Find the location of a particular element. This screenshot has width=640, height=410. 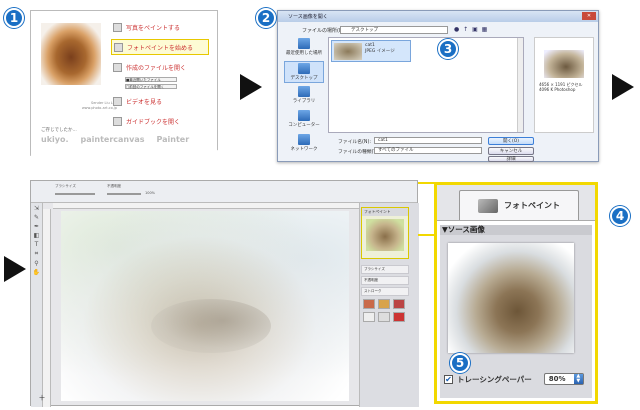

photopaint-panel-zoom: フォトペイント ▼ソース画像 5 ✔ トレーシングペーパー 80% ▲ ▼ is located at coordinates (516, 293).